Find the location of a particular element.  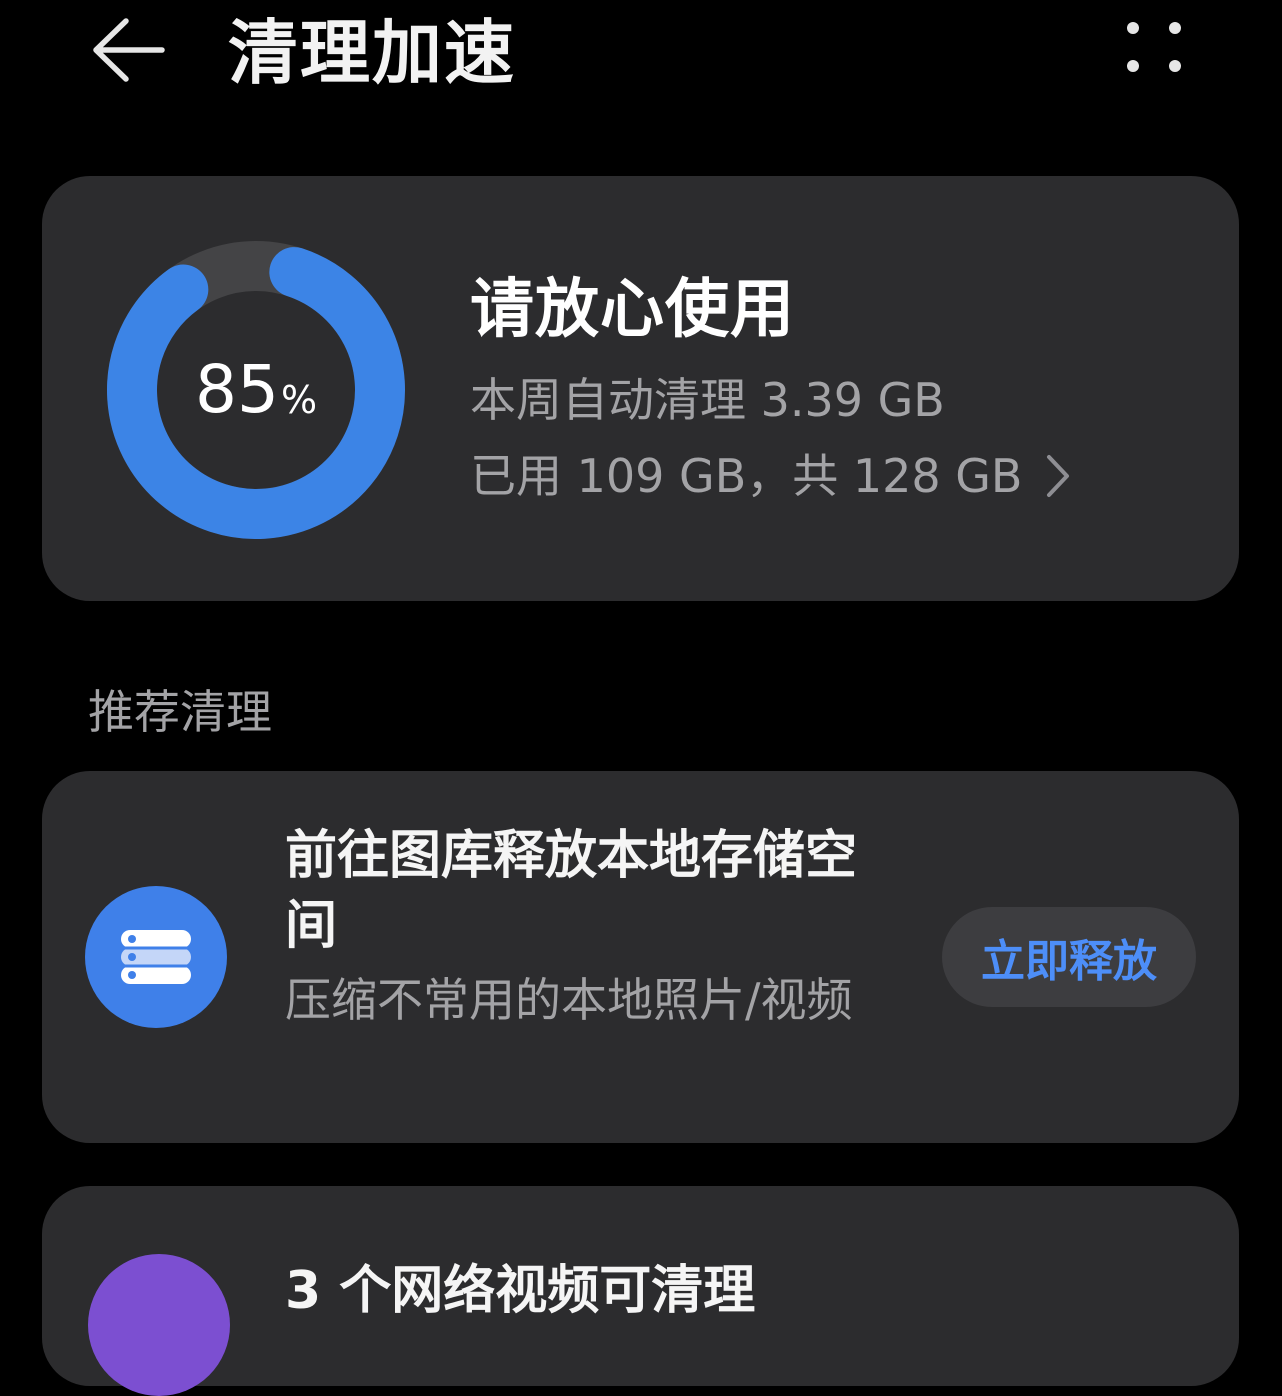

storage-usage-link: 已用 109 GB，共 128 GB is located at coordinates (770, 476).